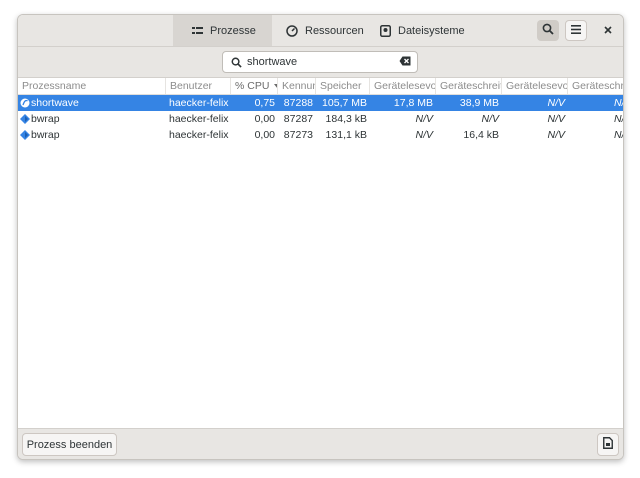 The image size is (640, 478). I want to click on process-disk-write-total: 38,9 MB, so click(479, 103).